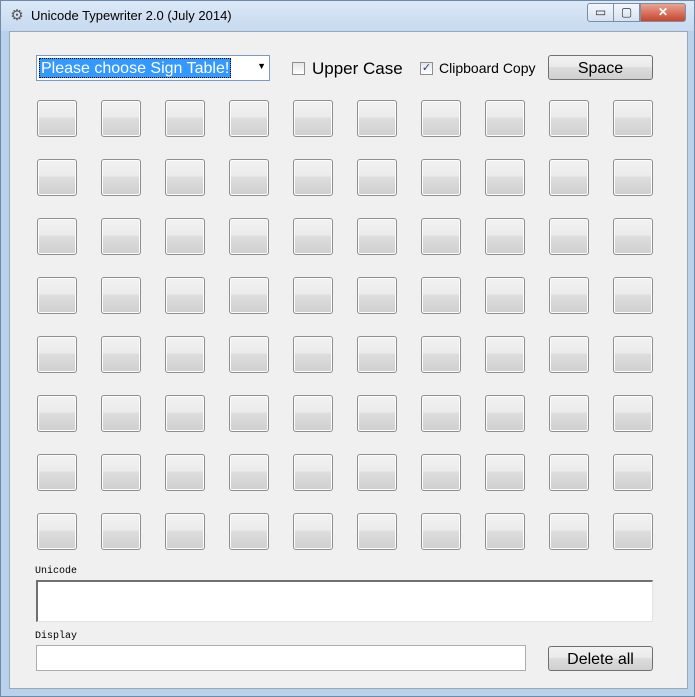 The height and width of the screenshot is (697, 695). I want to click on gear-icon: ⚙, so click(17, 16).